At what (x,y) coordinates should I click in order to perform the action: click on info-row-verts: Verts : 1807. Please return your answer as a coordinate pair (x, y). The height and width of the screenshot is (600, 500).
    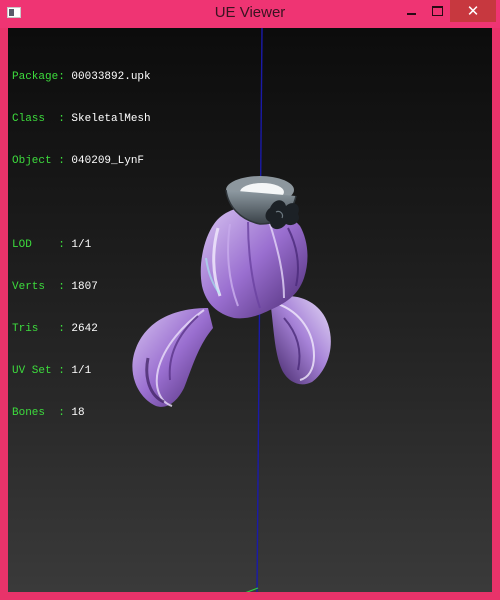
    Looking at the image, I should click on (81, 287).